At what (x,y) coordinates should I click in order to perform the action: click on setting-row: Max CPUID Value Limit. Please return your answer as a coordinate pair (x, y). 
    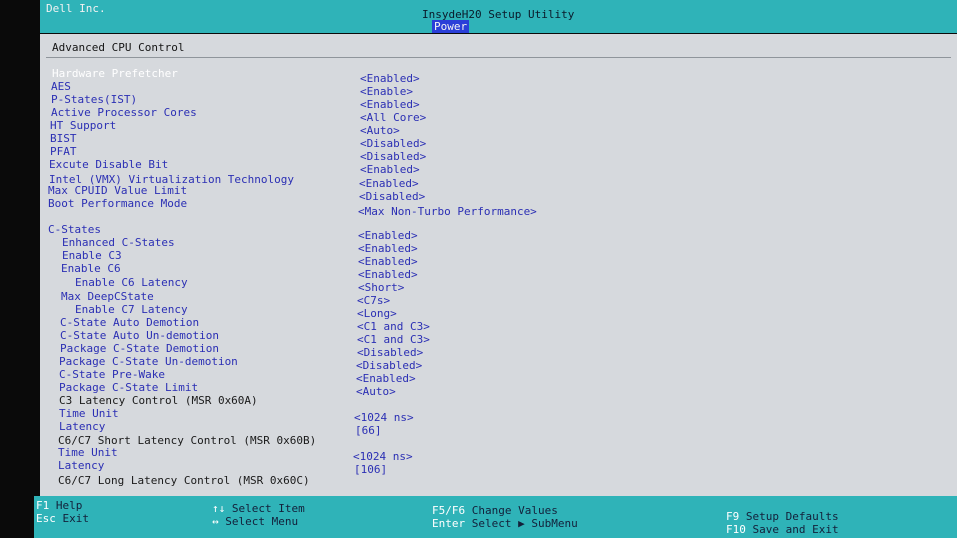
    Looking at the image, I should click on (117, 190).